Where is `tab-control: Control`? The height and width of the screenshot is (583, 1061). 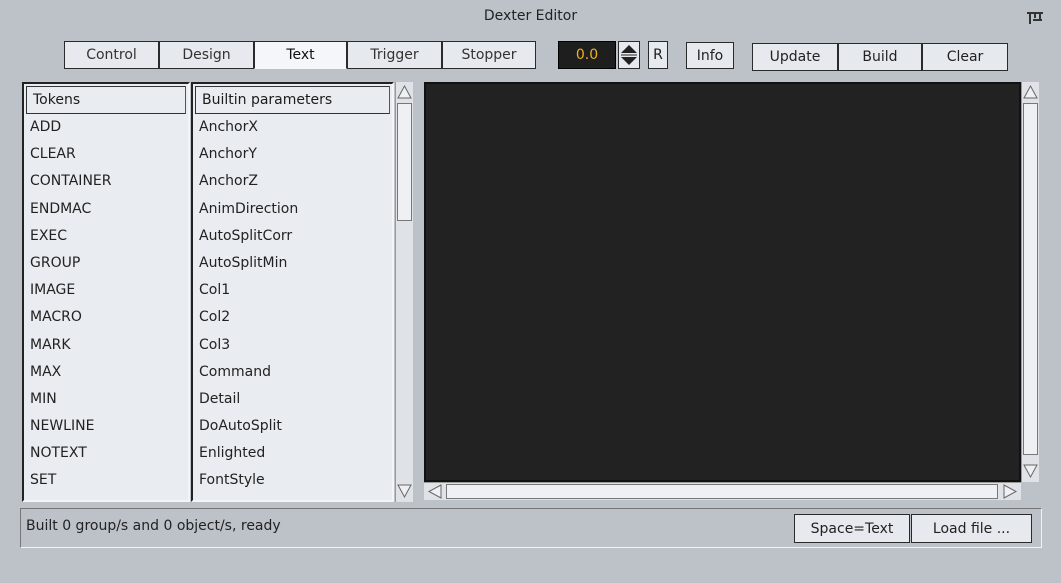 tab-control: Control is located at coordinates (111, 55).